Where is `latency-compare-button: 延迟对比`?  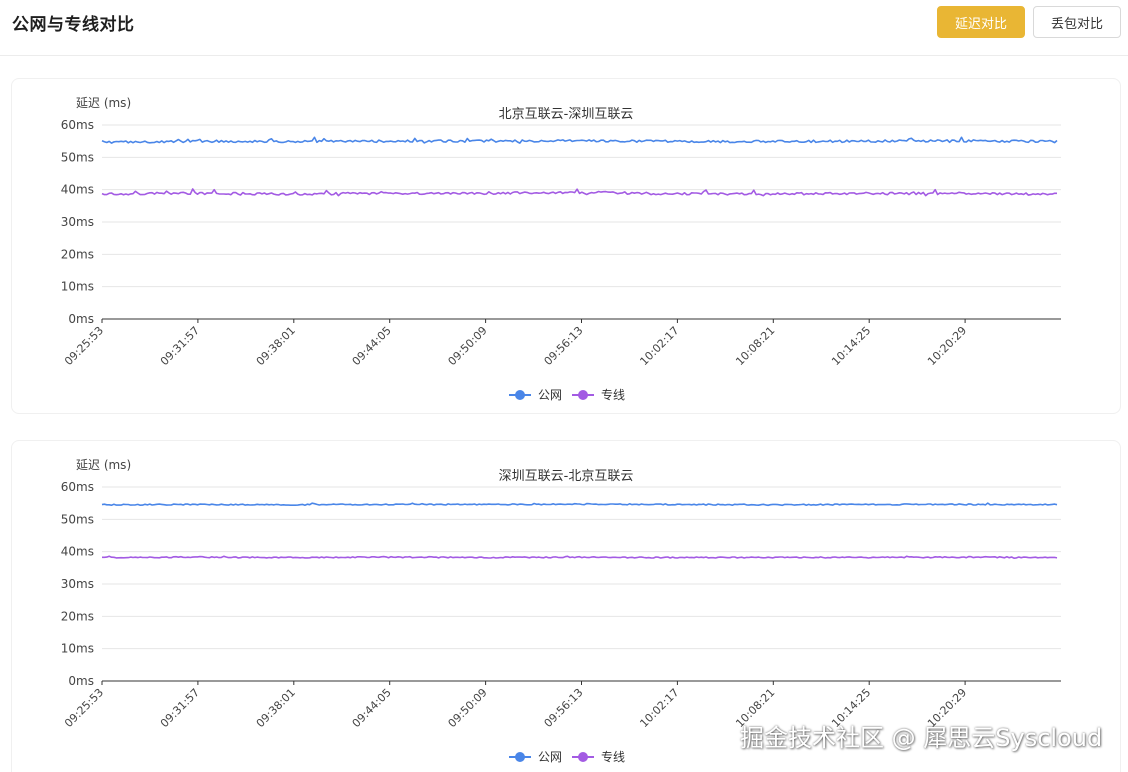 latency-compare-button: 延迟对比 is located at coordinates (981, 22).